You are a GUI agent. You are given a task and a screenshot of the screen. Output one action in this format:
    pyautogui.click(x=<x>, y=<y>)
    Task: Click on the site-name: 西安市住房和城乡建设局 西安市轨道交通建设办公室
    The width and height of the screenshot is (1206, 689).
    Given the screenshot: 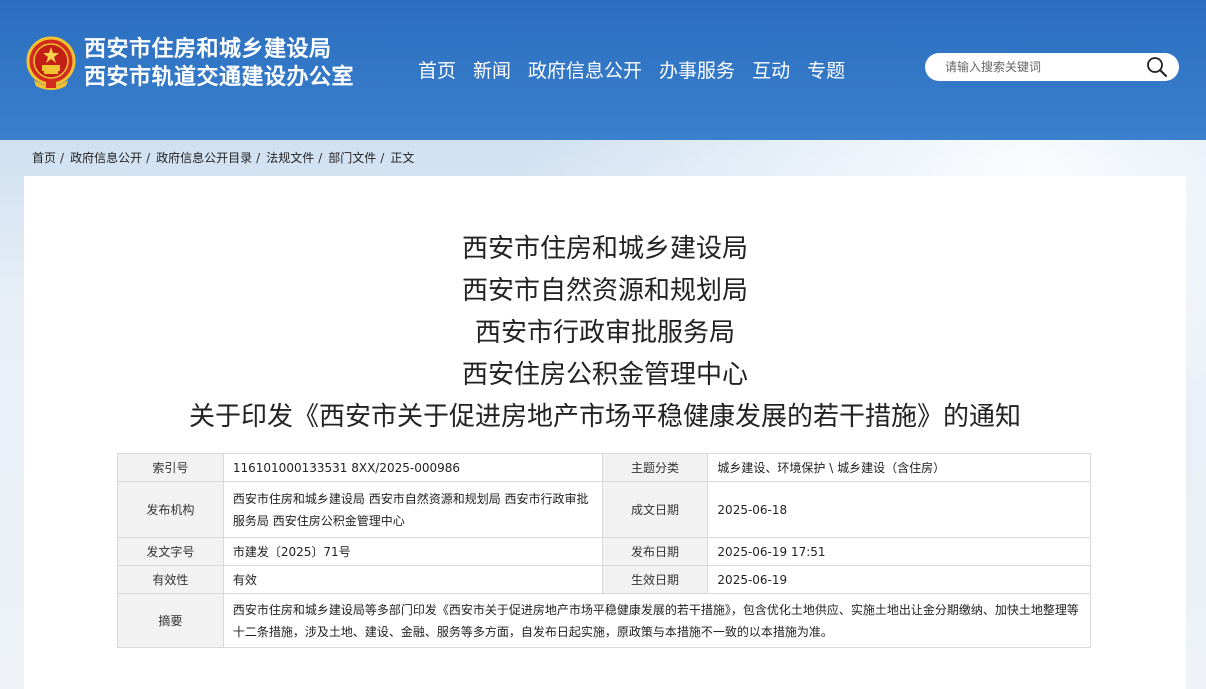 What is the action you would take?
    pyautogui.click(x=219, y=64)
    